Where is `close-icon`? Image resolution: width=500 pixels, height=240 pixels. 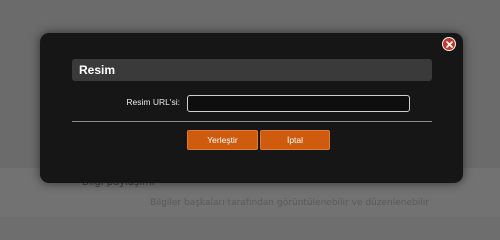 close-icon is located at coordinates (449, 44).